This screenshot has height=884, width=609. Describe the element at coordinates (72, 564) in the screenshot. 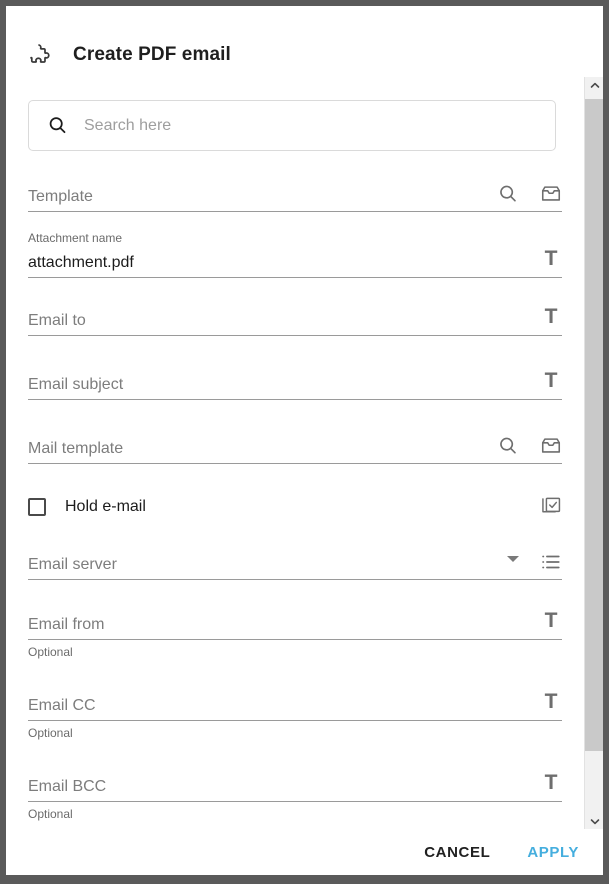

I see `field-email-server-label: Email server` at that location.